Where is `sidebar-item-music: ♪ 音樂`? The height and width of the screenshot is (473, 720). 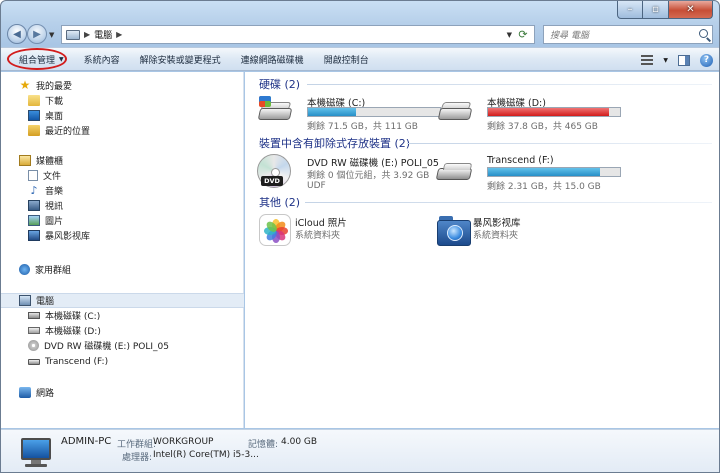
sidebar-item-music: ♪ 音樂 is located at coordinates (122, 190).